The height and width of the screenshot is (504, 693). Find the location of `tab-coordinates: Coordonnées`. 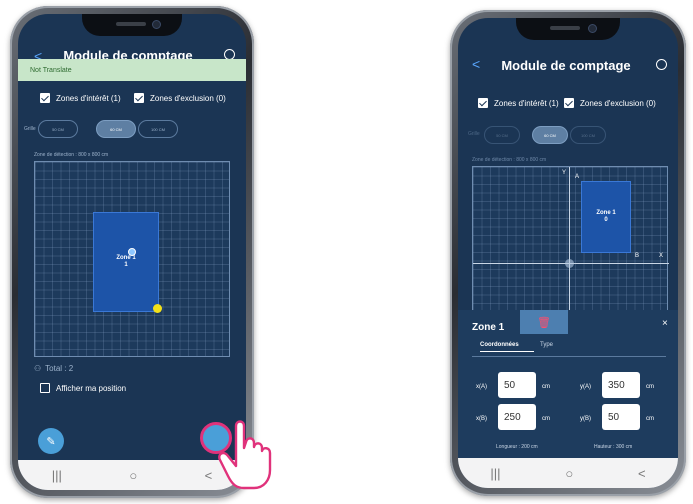

tab-coordinates: Coordonnées is located at coordinates (507, 347).